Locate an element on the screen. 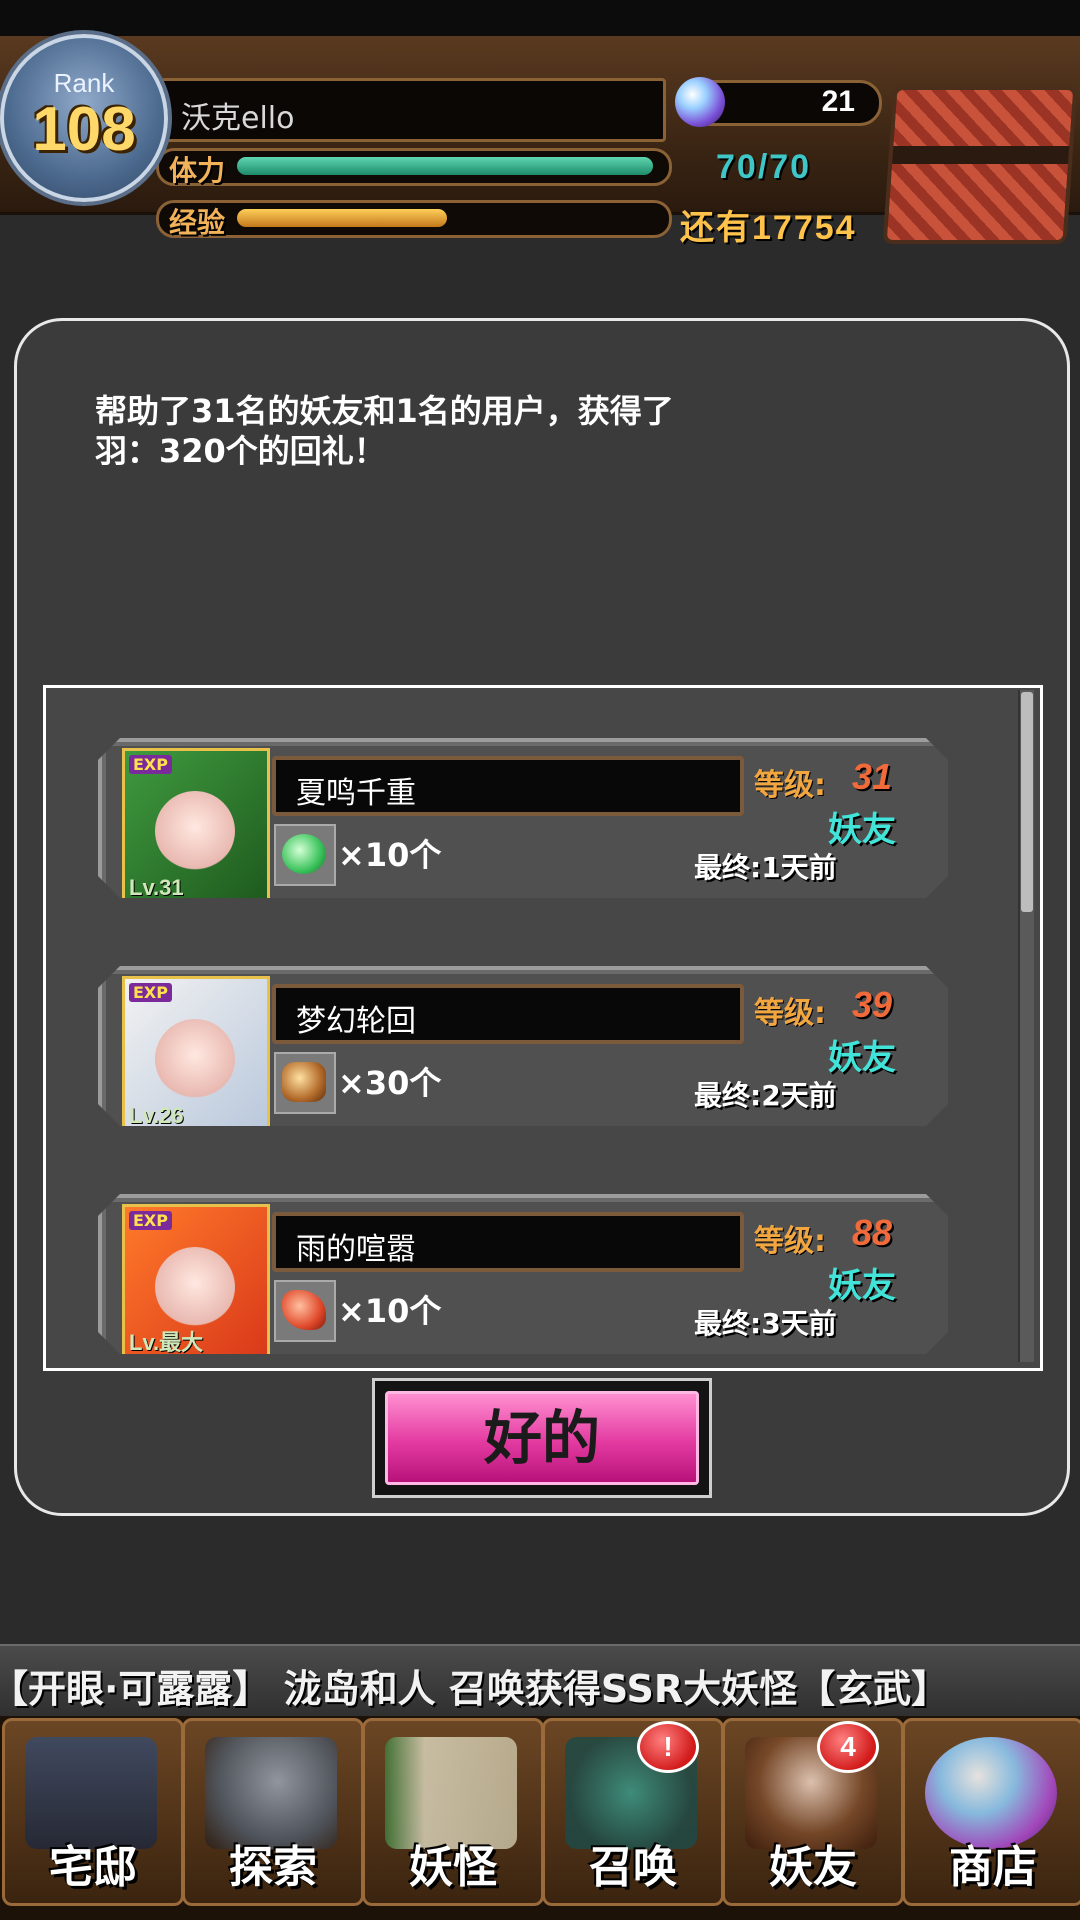  ok-button: 好的 is located at coordinates (542, 1438).